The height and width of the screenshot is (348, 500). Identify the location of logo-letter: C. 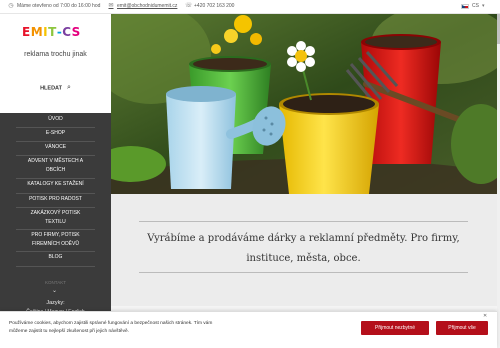
(67, 32).